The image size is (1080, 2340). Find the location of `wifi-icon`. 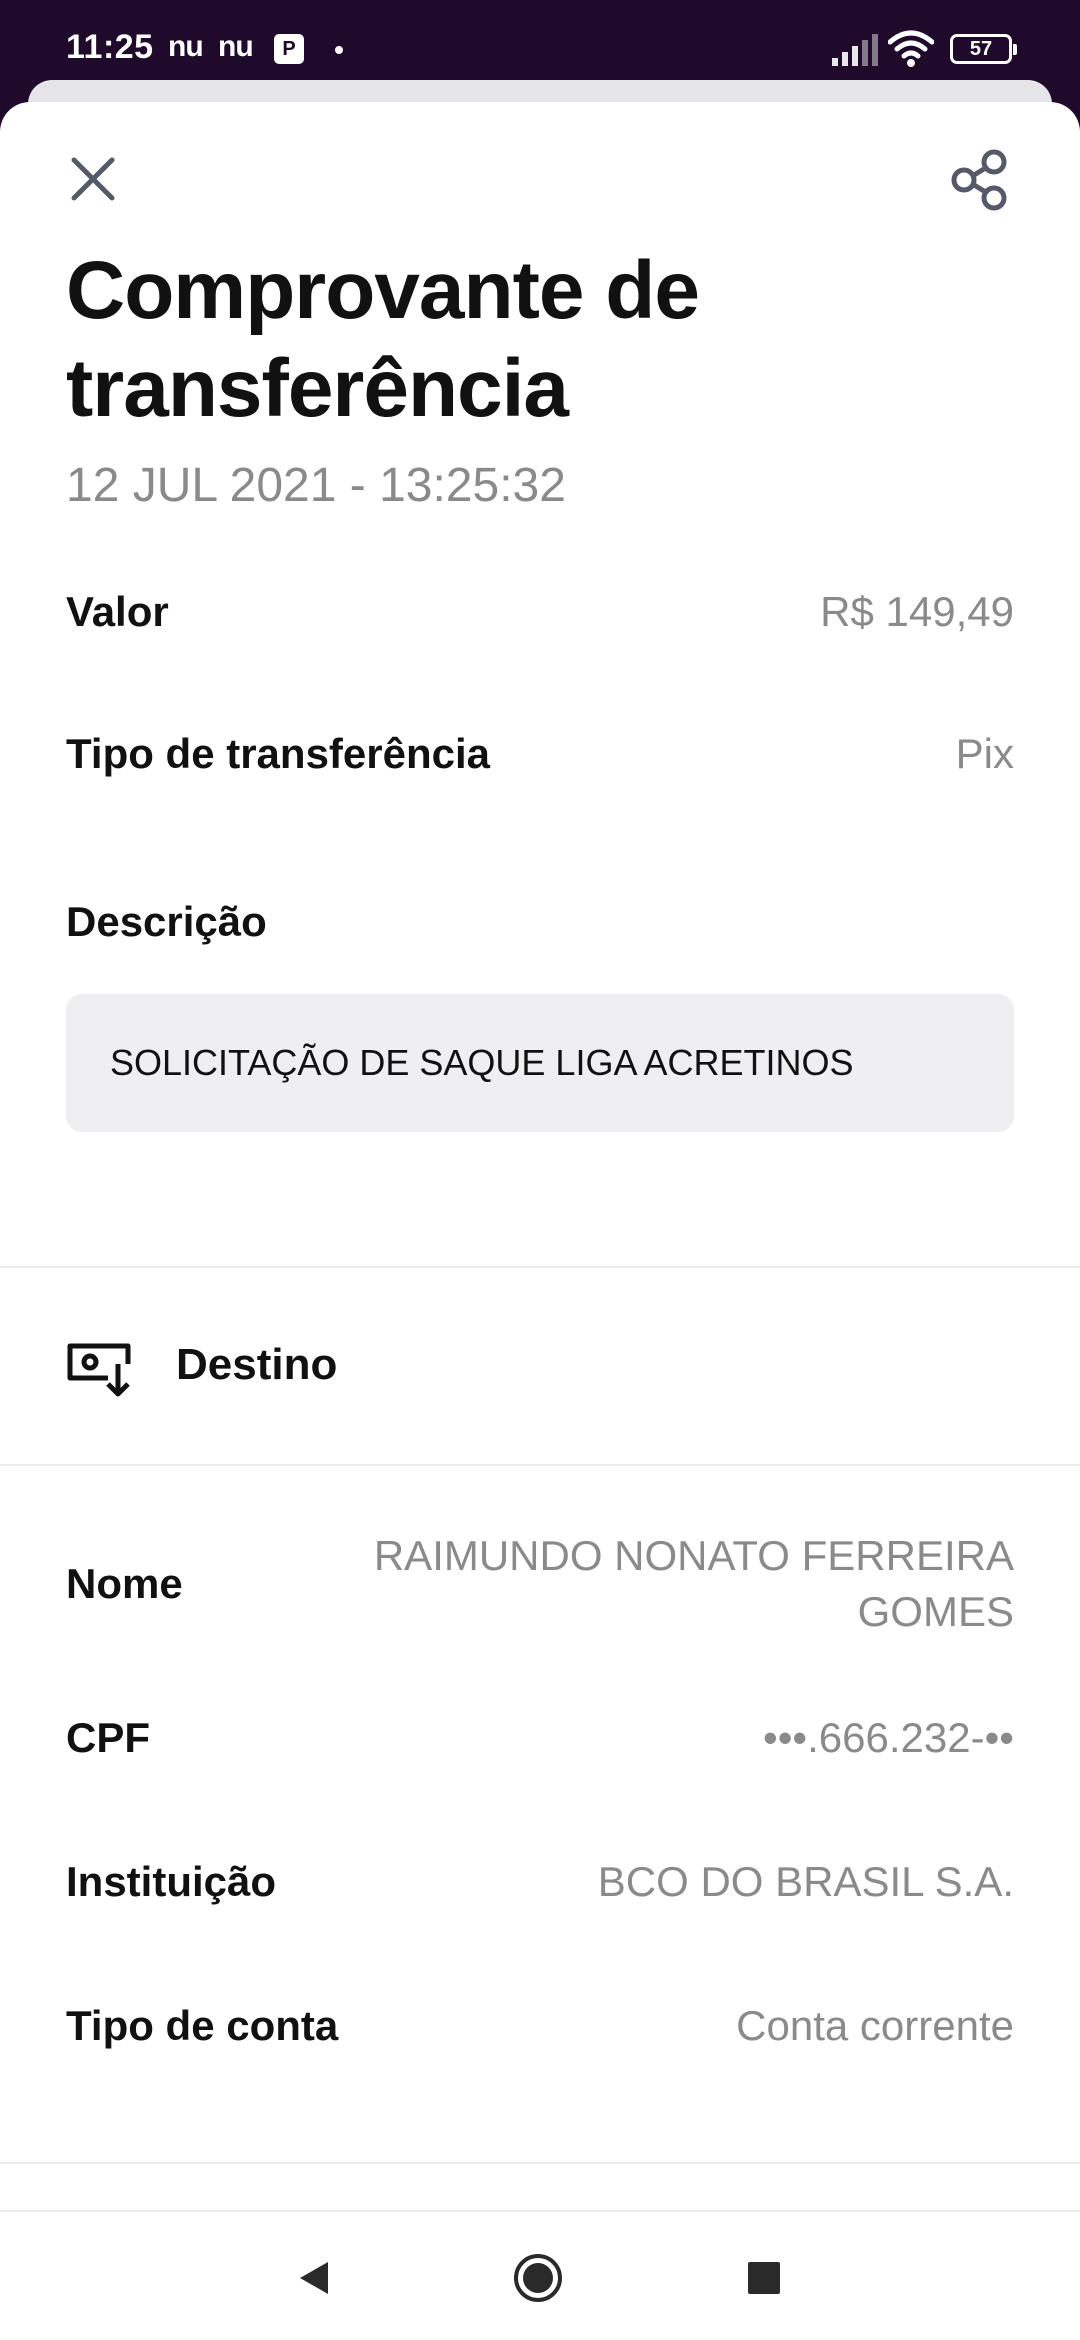

wifi-icon is located at coordinates (911, 48).